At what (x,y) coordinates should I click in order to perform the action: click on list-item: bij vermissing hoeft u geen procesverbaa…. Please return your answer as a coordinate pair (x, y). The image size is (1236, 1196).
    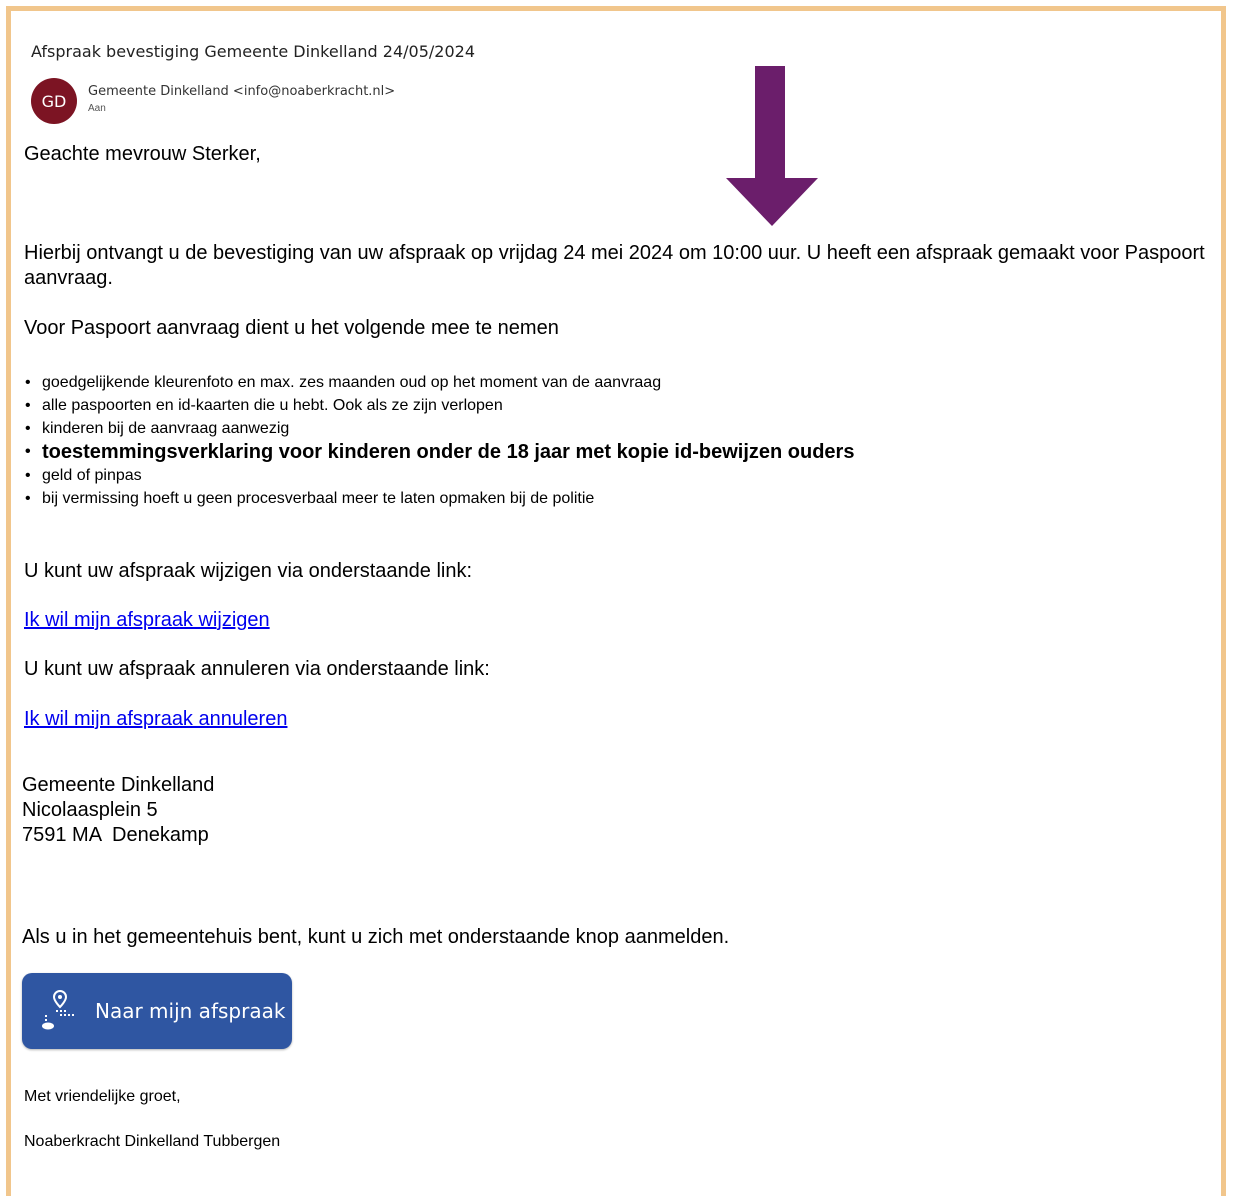
    Looking at the image, I should click on (439, 498).